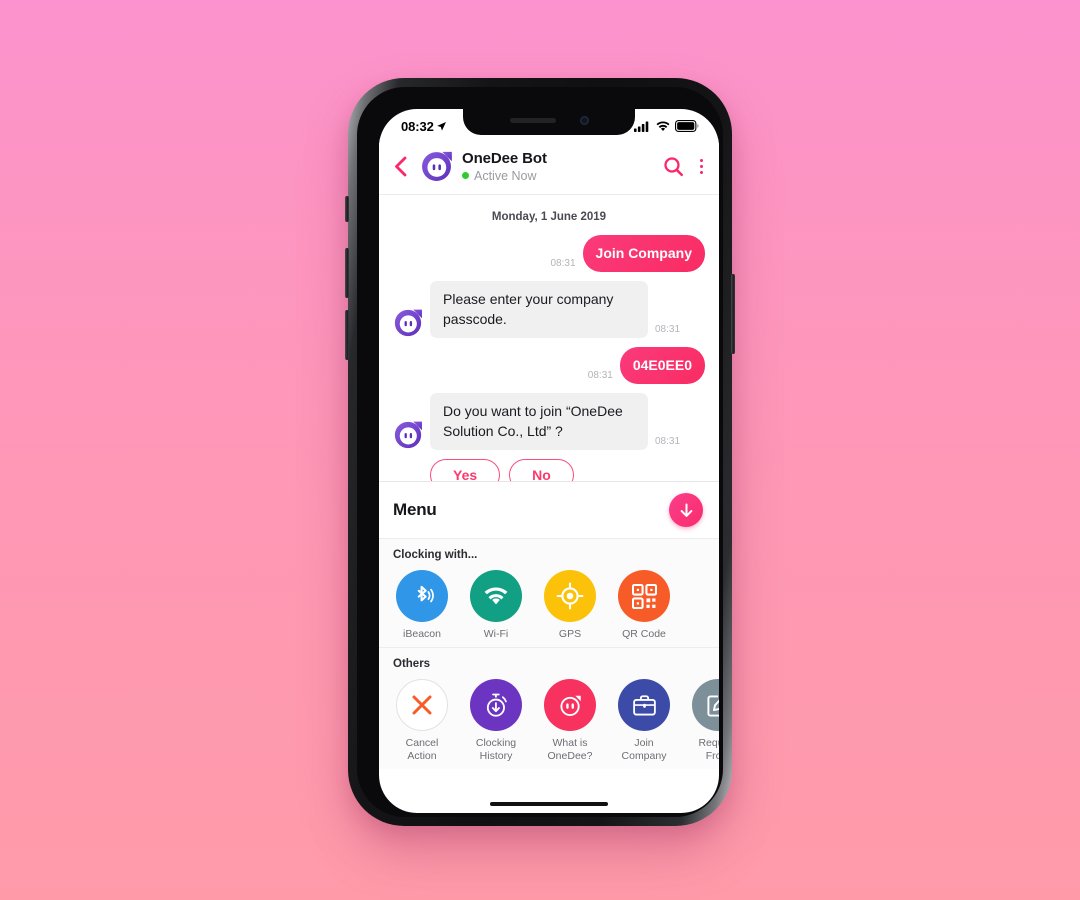  What do you see at coordinates (505, 175) in the screenshot?
I see `status-text: Active Now` at bounding box center [505, 175].